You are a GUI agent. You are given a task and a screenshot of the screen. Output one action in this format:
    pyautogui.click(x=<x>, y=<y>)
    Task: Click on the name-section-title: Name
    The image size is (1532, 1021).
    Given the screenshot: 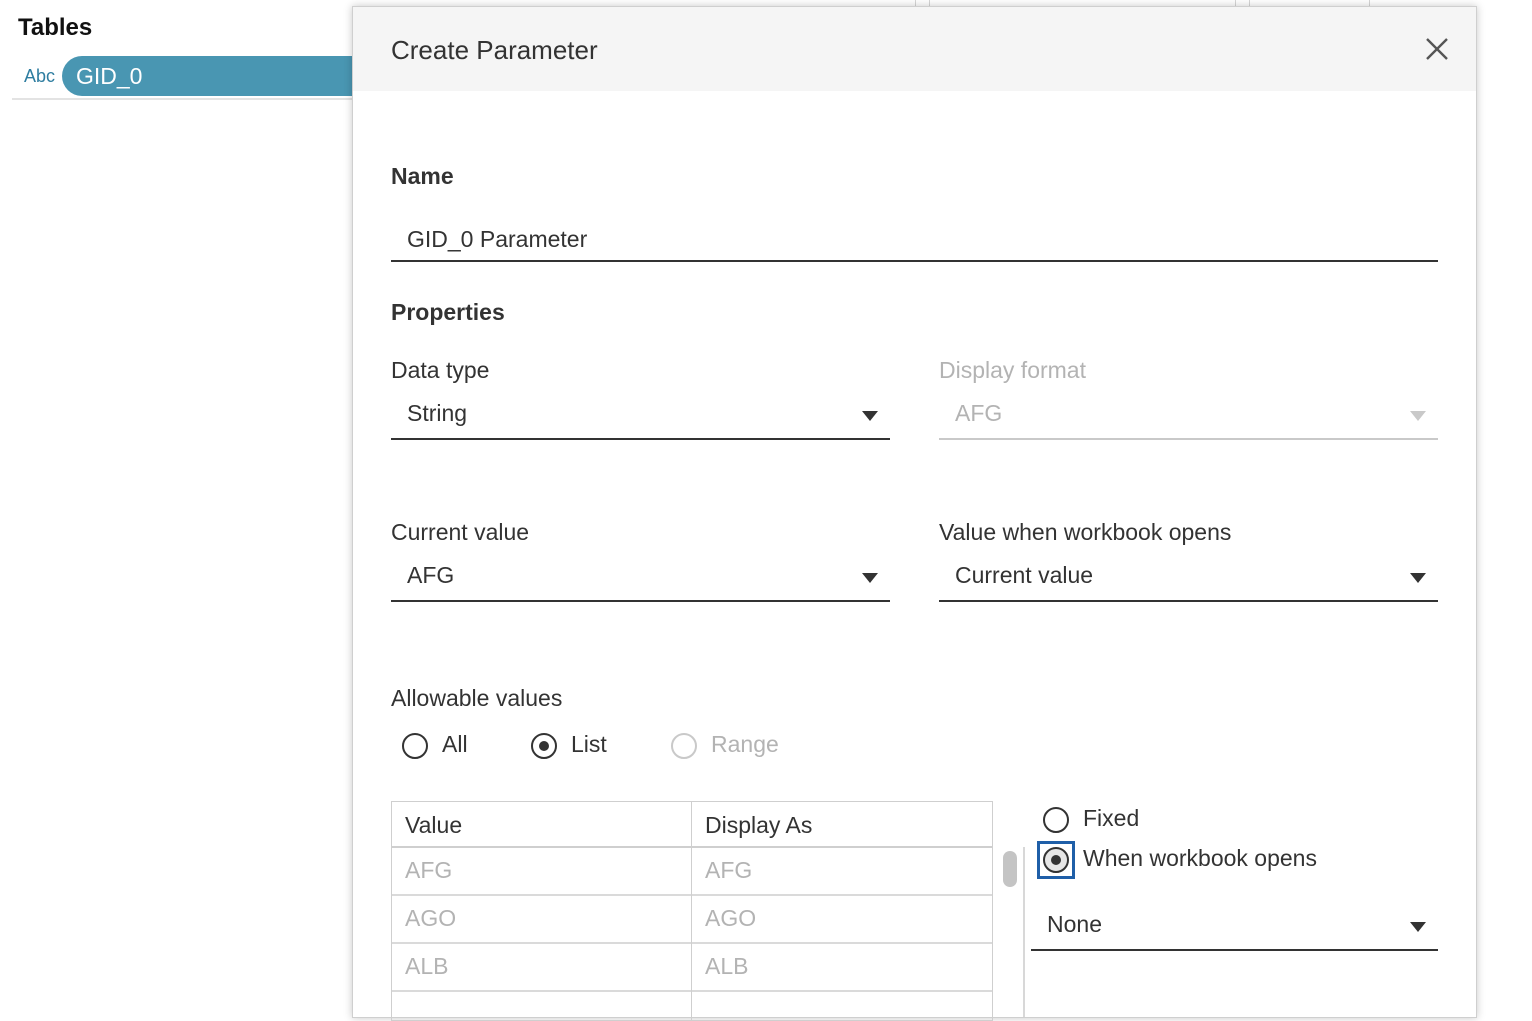 What is the action you would take?
    pyautogui.click(x=422, y=176)
    